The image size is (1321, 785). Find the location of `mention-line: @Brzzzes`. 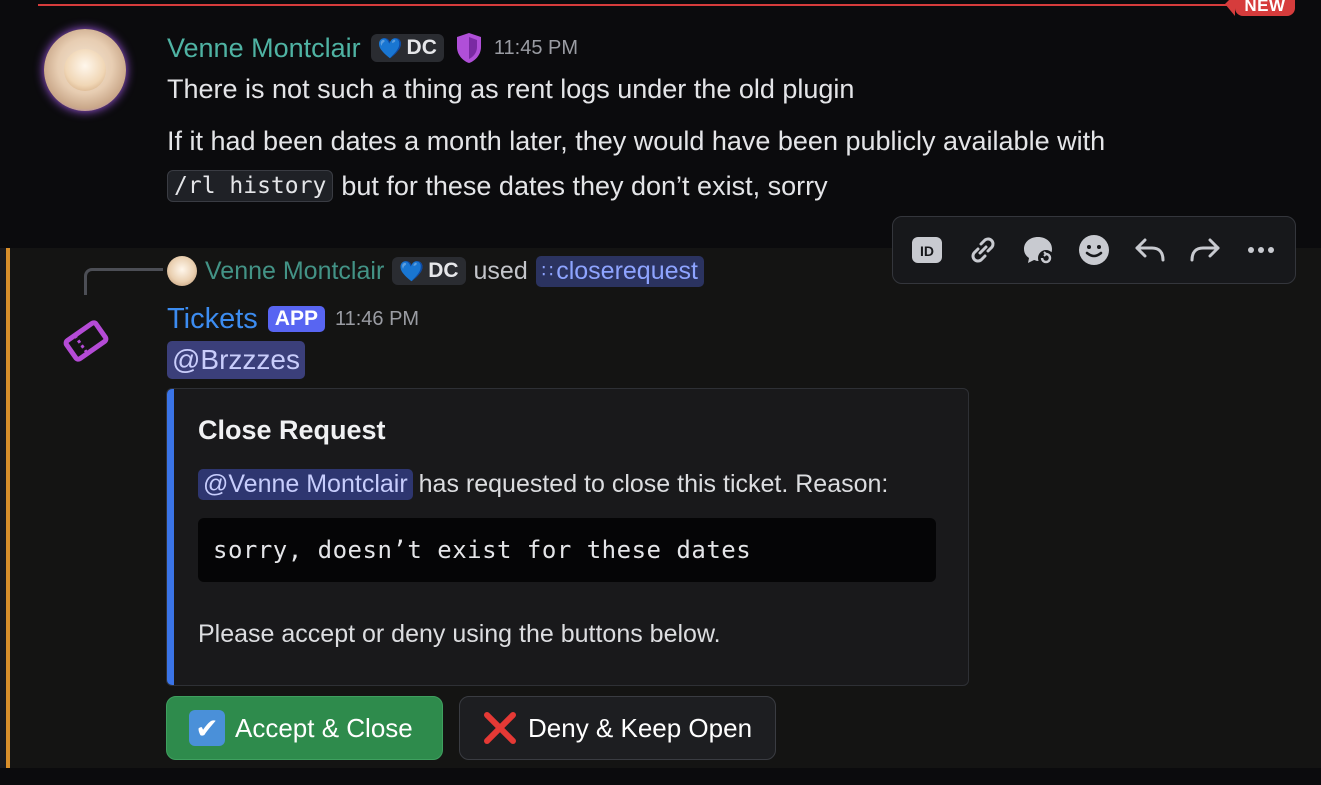

mention-line: @Brzzzes is located at coordinates (236, 360).